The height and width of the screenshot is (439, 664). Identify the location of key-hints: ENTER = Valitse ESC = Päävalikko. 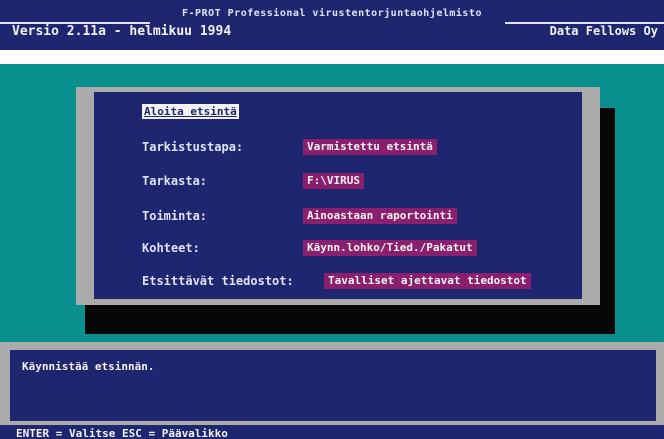
(122, 433).